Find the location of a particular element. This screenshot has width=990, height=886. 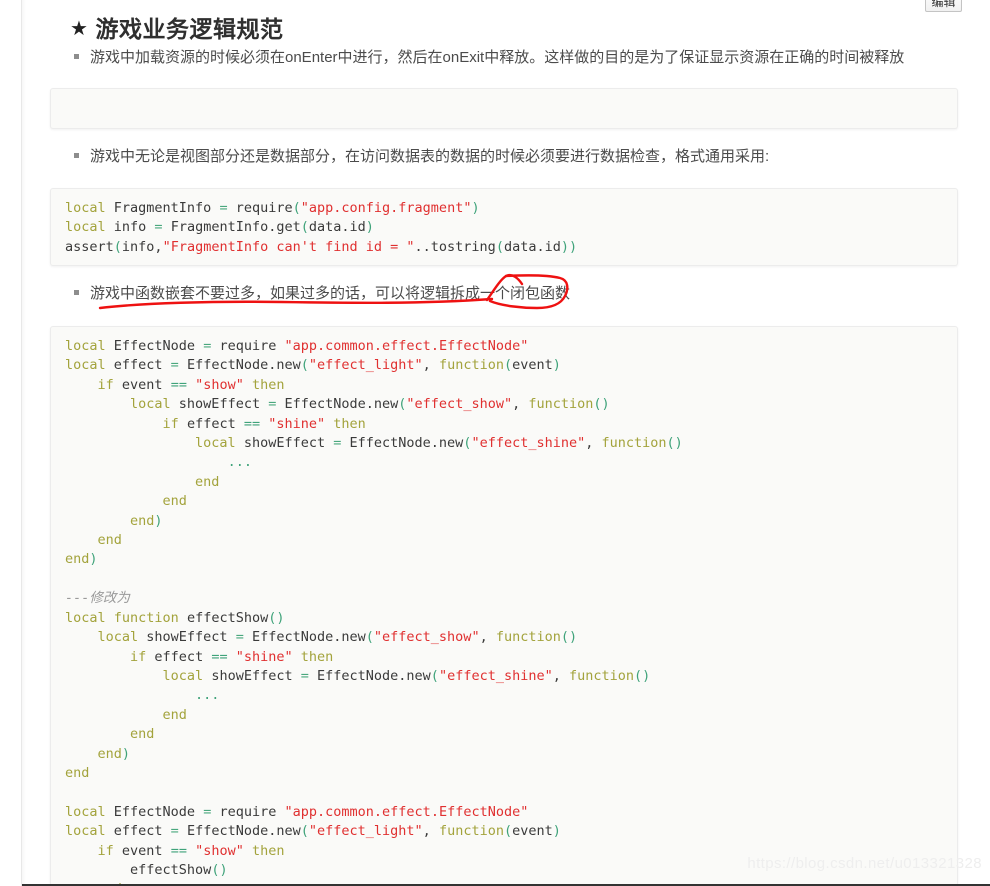

list-item: 游戏中函数嵌套不要过多，如果过多的话，可以将逻辑拆成一个闭包函数 is located at coordinates (322, 294).